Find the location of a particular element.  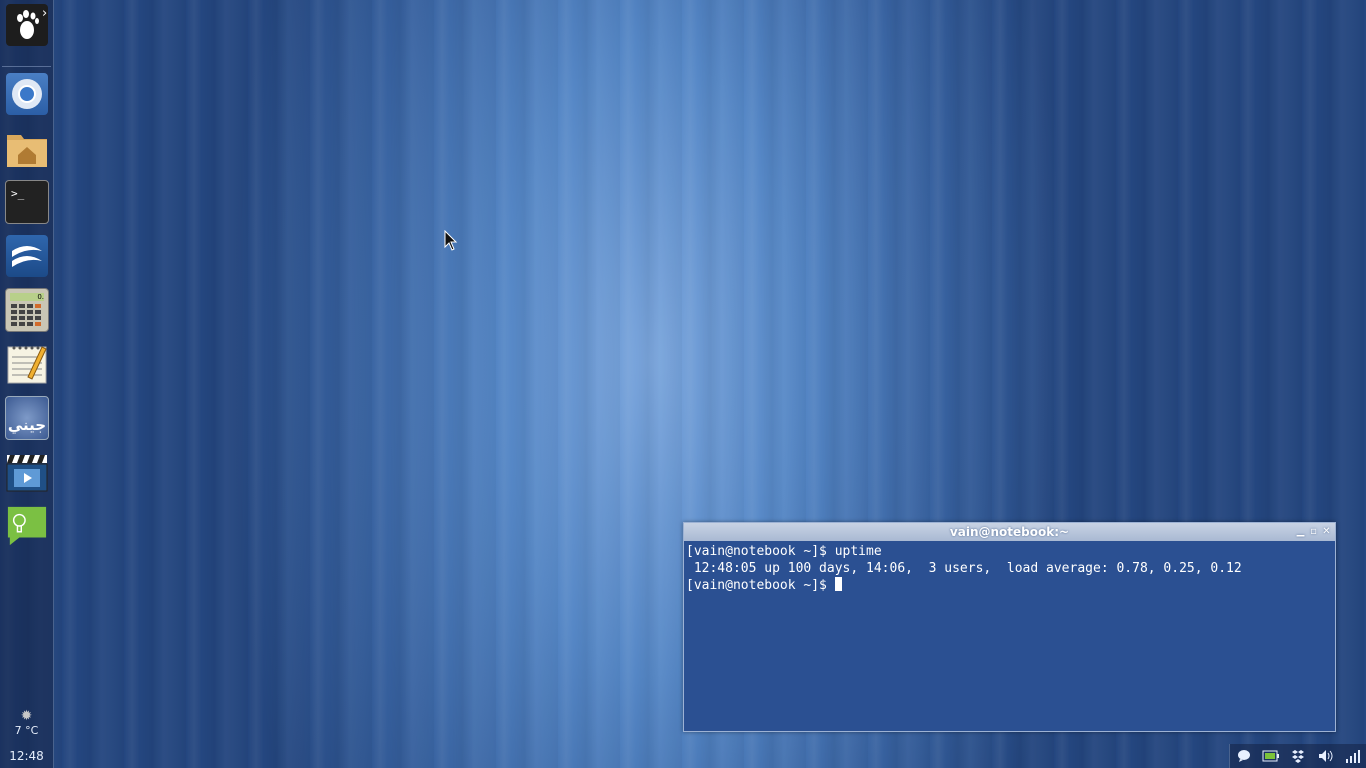

text-editor-icon is located at coordinates (27, 364).